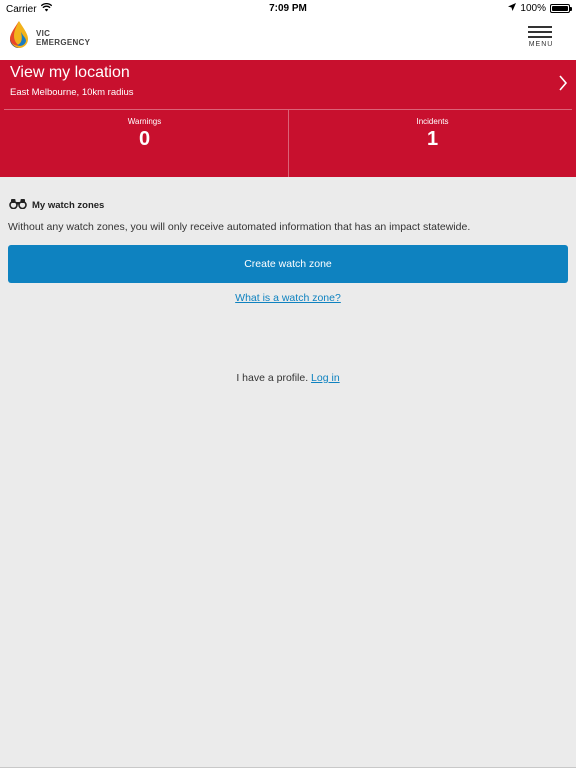 The height and width of the screenshot is (768, 576). I want to click on status-bar: Carrier 7:09 PM 100%, so click(288, 8).